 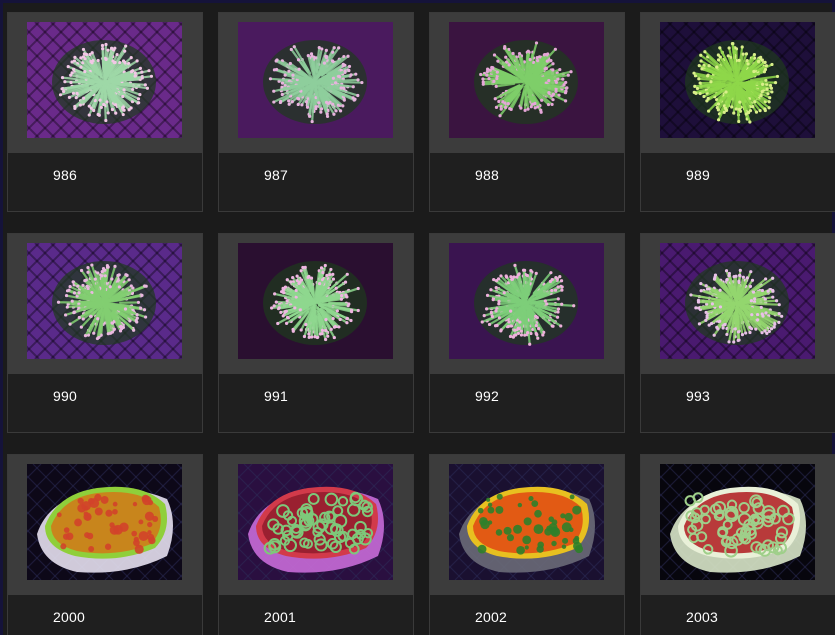 I want to click on item-number-label: 990, so click(x=65, y=396).